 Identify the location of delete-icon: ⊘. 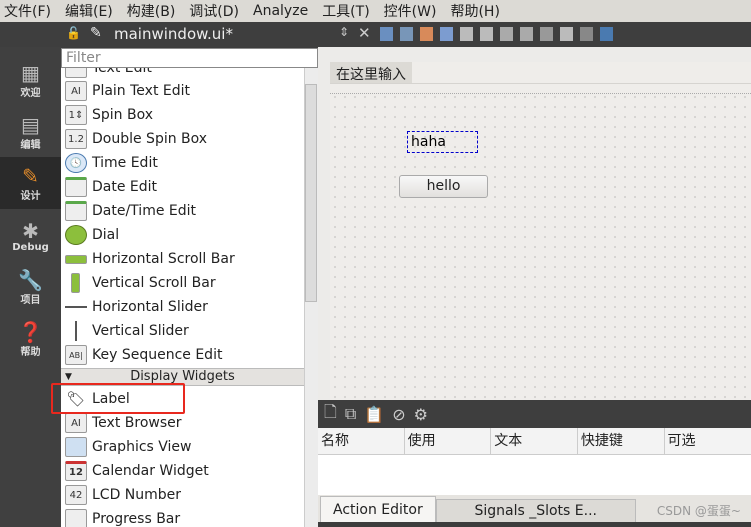
(398, 414).